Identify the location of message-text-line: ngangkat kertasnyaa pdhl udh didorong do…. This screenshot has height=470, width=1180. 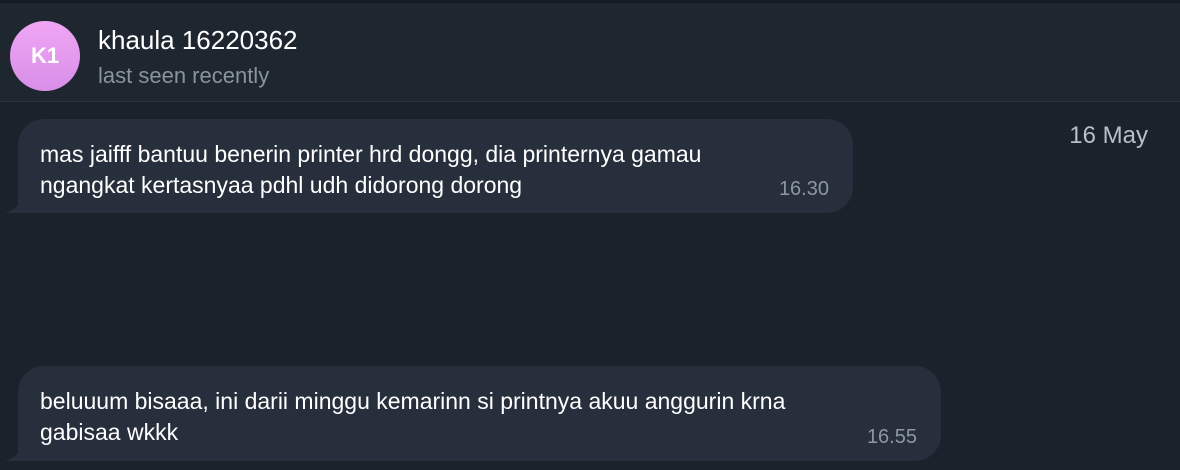
(281, 185).